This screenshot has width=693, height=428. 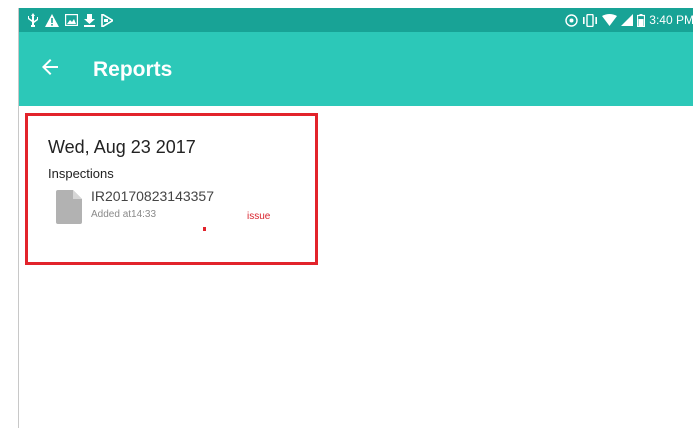 I want to click on wifi-icon, so click(x=610, y=20).